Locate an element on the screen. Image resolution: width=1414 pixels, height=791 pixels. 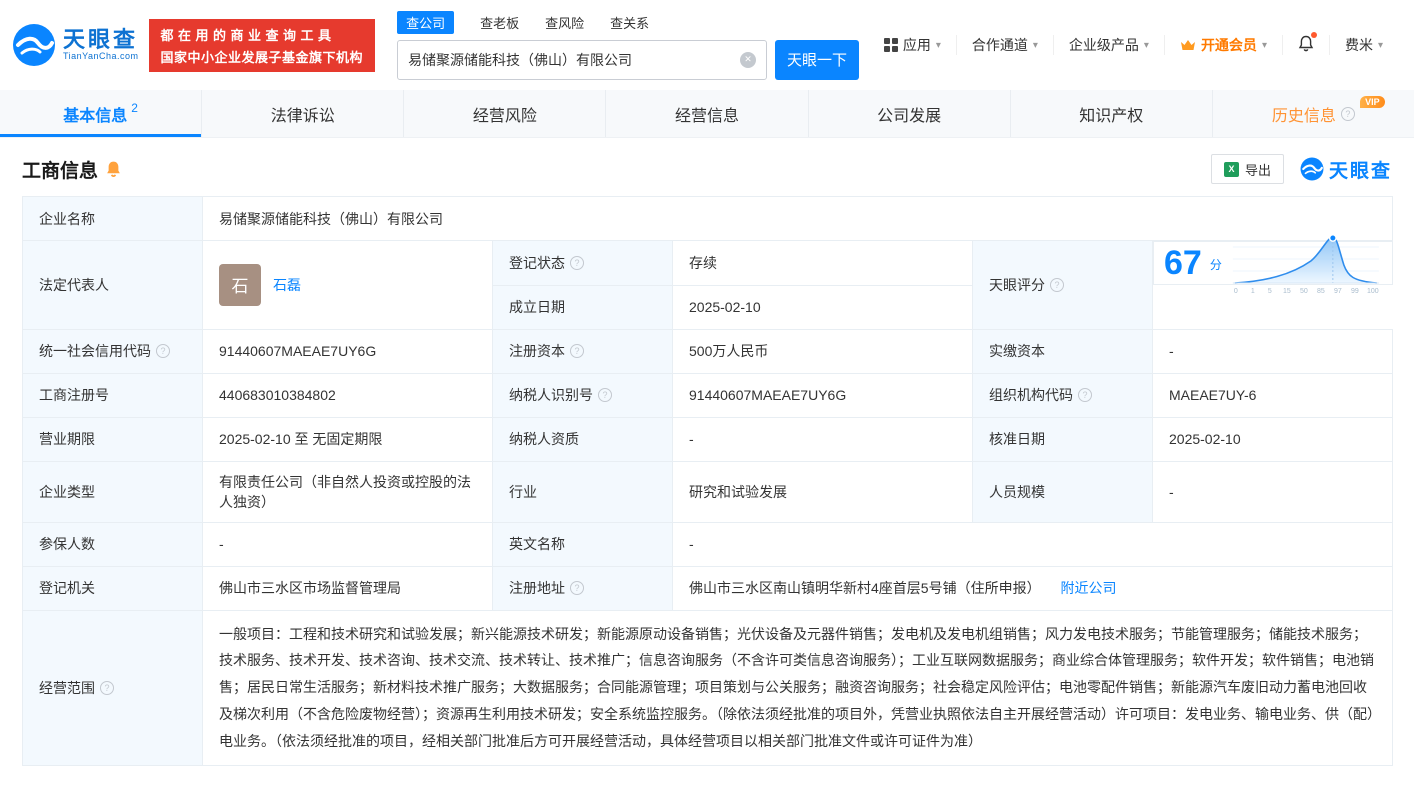
field-value-staff-size: - is located at coordinates (1272, 491).